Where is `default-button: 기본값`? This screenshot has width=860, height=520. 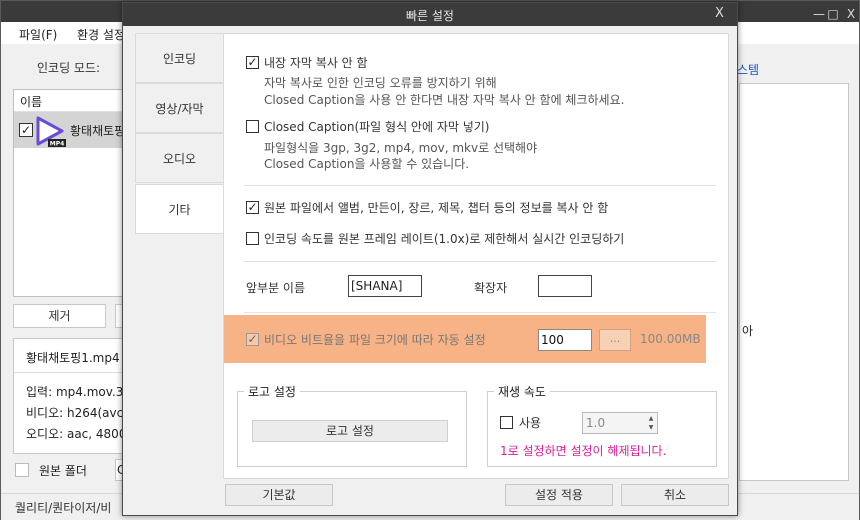 default-button: 기본값 is located at coordinates (279, 495).